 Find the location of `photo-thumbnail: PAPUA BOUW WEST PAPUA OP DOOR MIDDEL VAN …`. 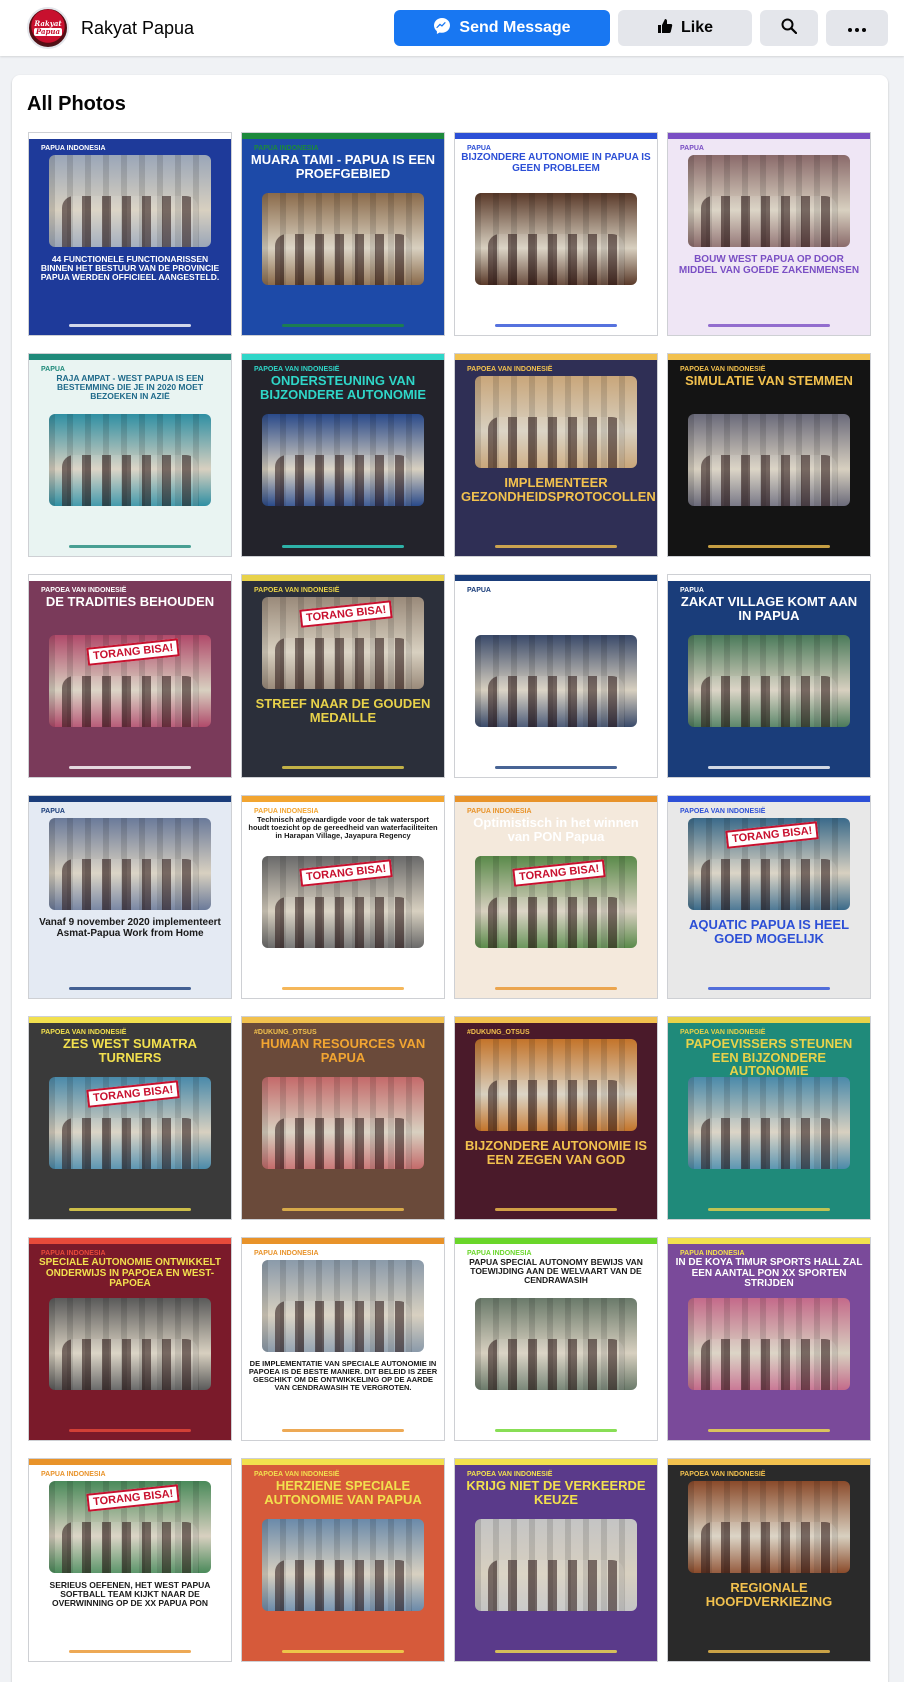

photo-thumbnail: PAPUA BOUW WEST PAPUA OP DOOR MIDDEL VAN … is located at coordinates (769, 234).